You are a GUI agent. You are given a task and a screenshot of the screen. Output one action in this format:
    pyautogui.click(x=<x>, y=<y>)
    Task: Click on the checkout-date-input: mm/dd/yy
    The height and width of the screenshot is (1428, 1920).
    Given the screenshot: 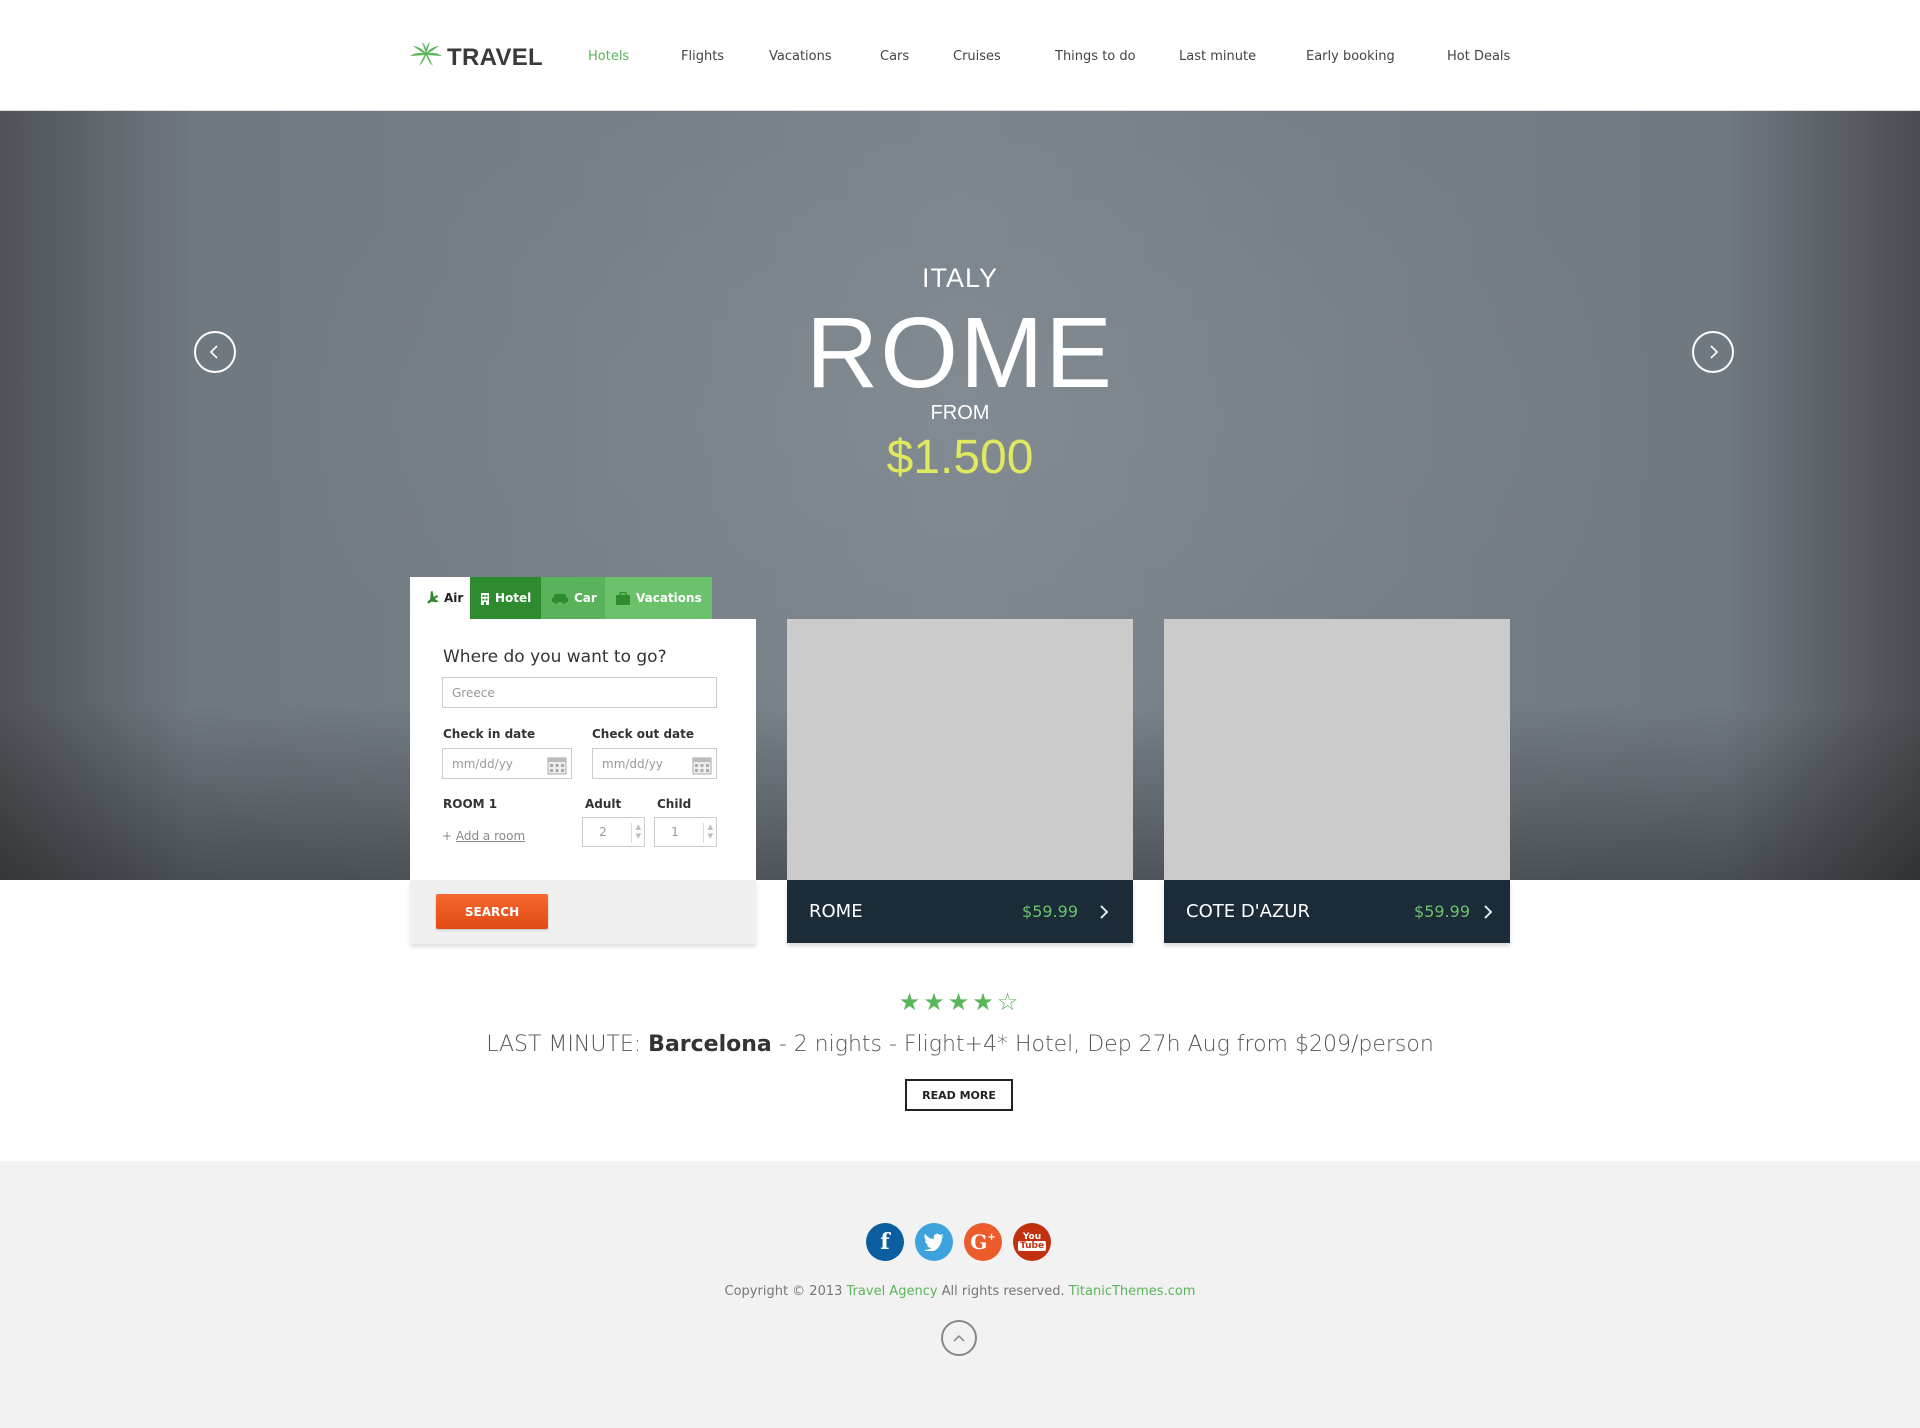 What is the action you would take?
    pyautogui.click(x=654, y=763)
    